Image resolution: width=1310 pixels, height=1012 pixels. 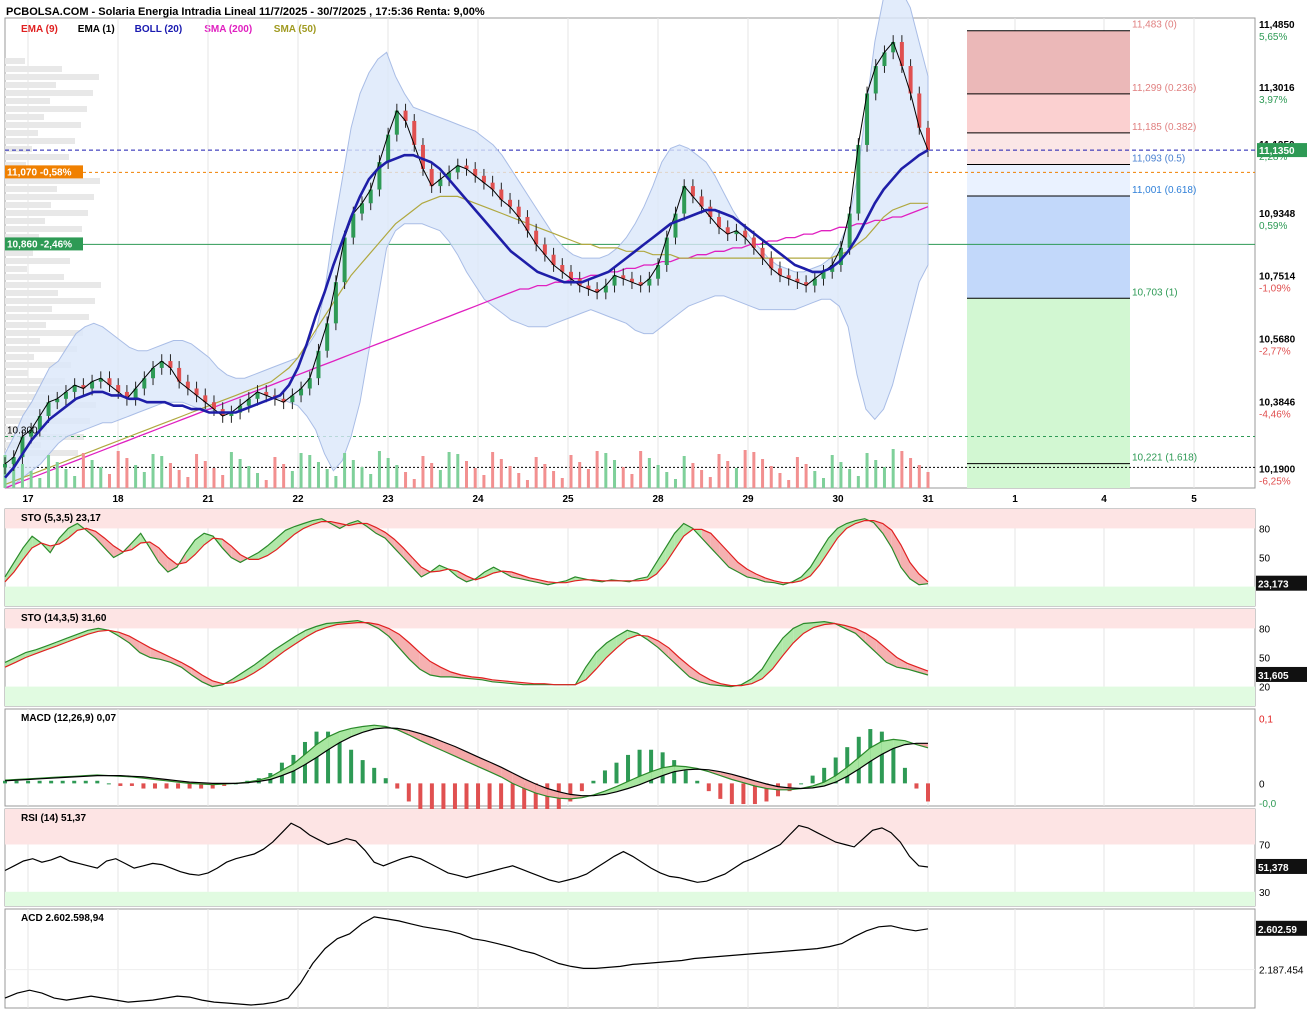 What do you see at coordinates (1268, 804) in the screenshot?
I see `panel-y-tick: -0,0` at bounding box center [1268, 804].